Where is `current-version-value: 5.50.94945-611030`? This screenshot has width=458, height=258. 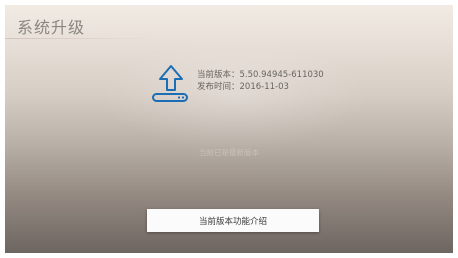
current-version-value: 5.50.94945-611030 is located at coordinates (281, 75).